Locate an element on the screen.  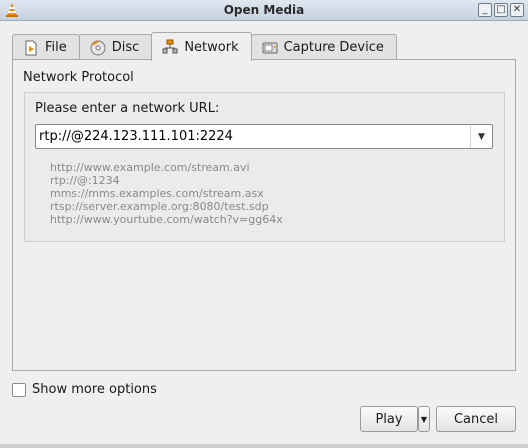
tab-network: Network is located at coordinates (201, 46).